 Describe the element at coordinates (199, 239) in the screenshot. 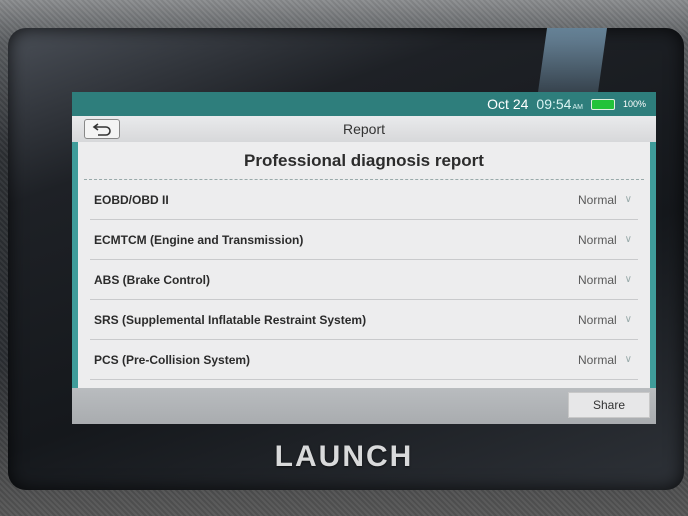

I see `system-name: ECMTCM (Engine and Transmission)` at that location.